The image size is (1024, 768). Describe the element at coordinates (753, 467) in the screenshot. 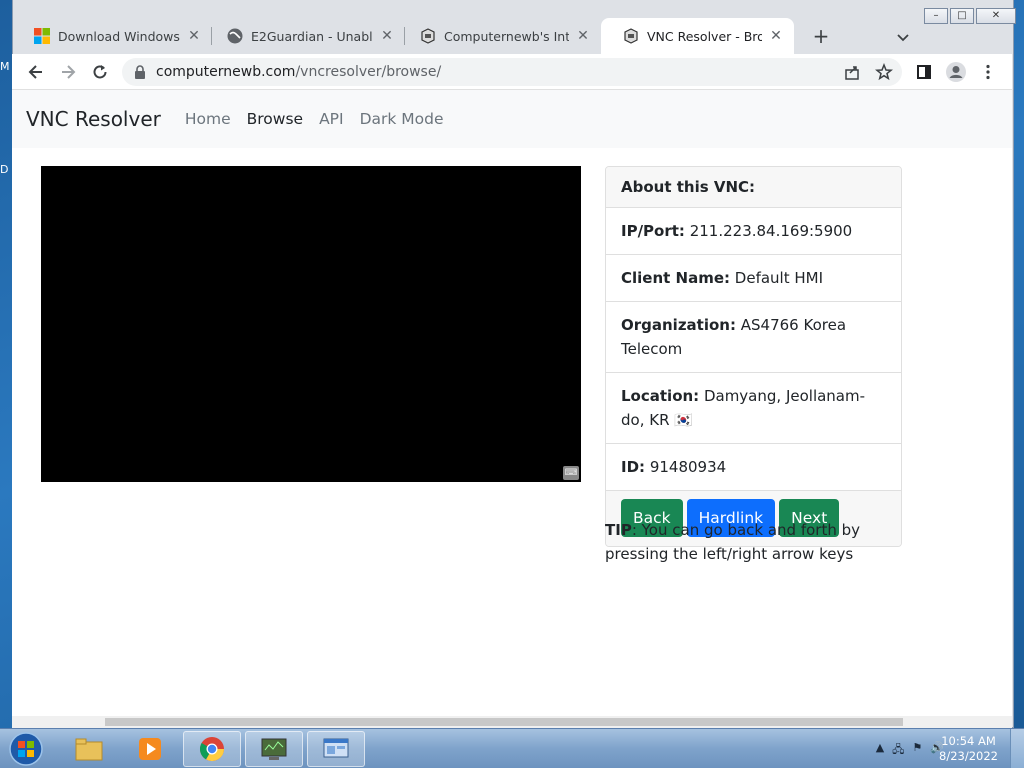

I see `id-row: ID: 91480934` at that location.